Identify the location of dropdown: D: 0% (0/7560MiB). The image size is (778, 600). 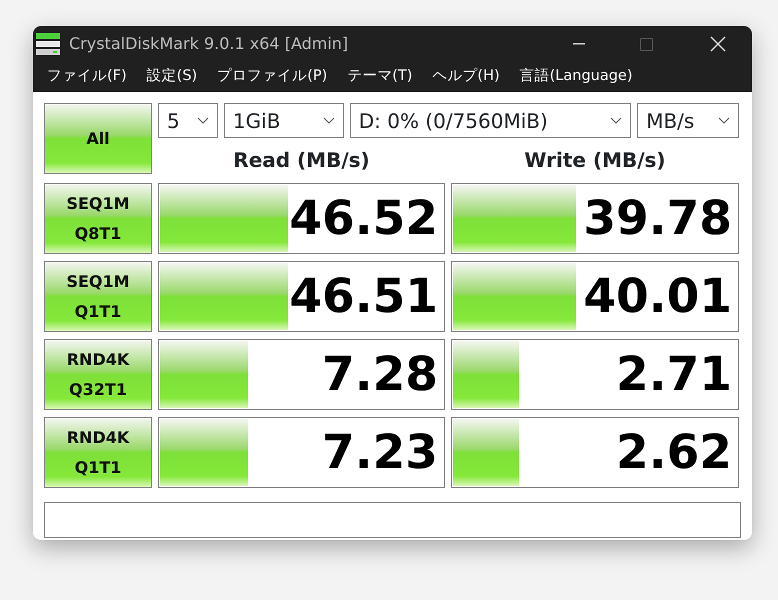
(491, 120).